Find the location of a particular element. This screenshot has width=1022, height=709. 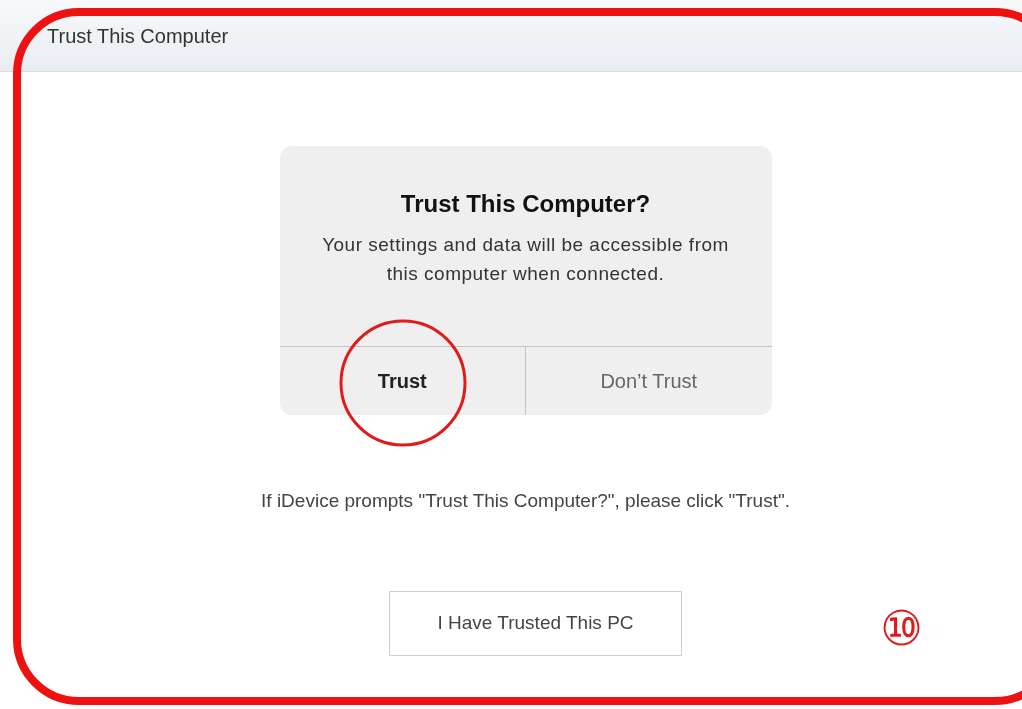

dialog-button: Trust is located at coordinates (402, 381).